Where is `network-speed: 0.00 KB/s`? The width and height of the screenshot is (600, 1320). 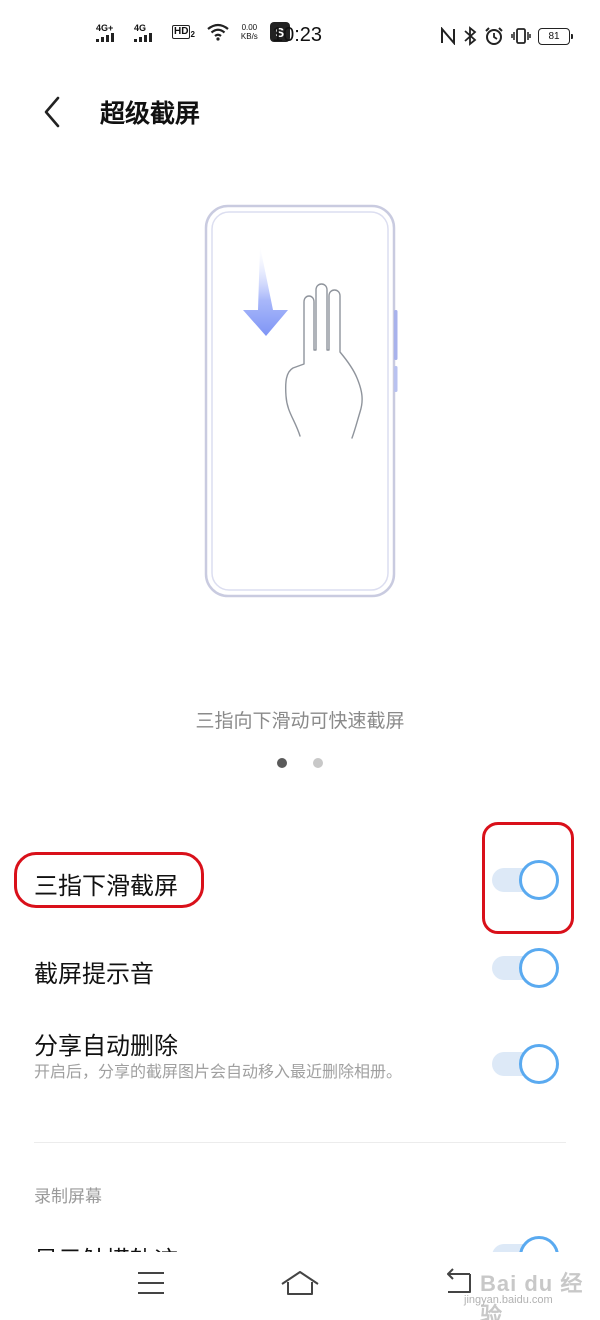
network-speed: 0.00 KB/s is located at coordinates (249, 32).